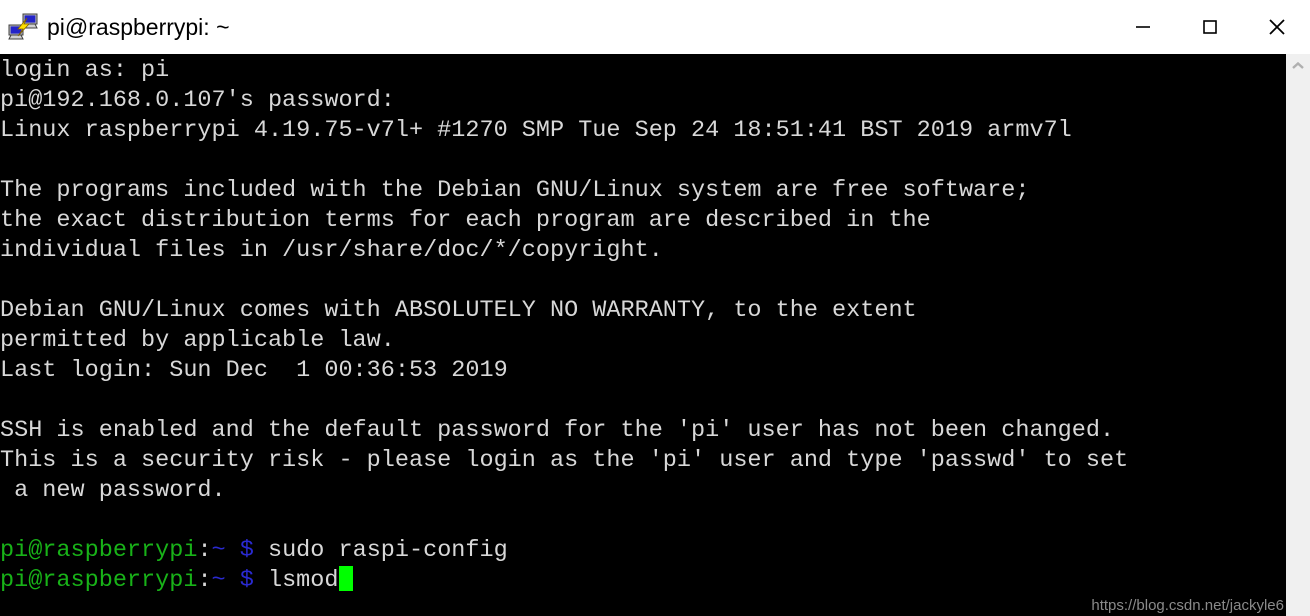  I want to click on terminal-line: pi@raspberrypi:~ $ sudo raspi-config, so click(564, 551).